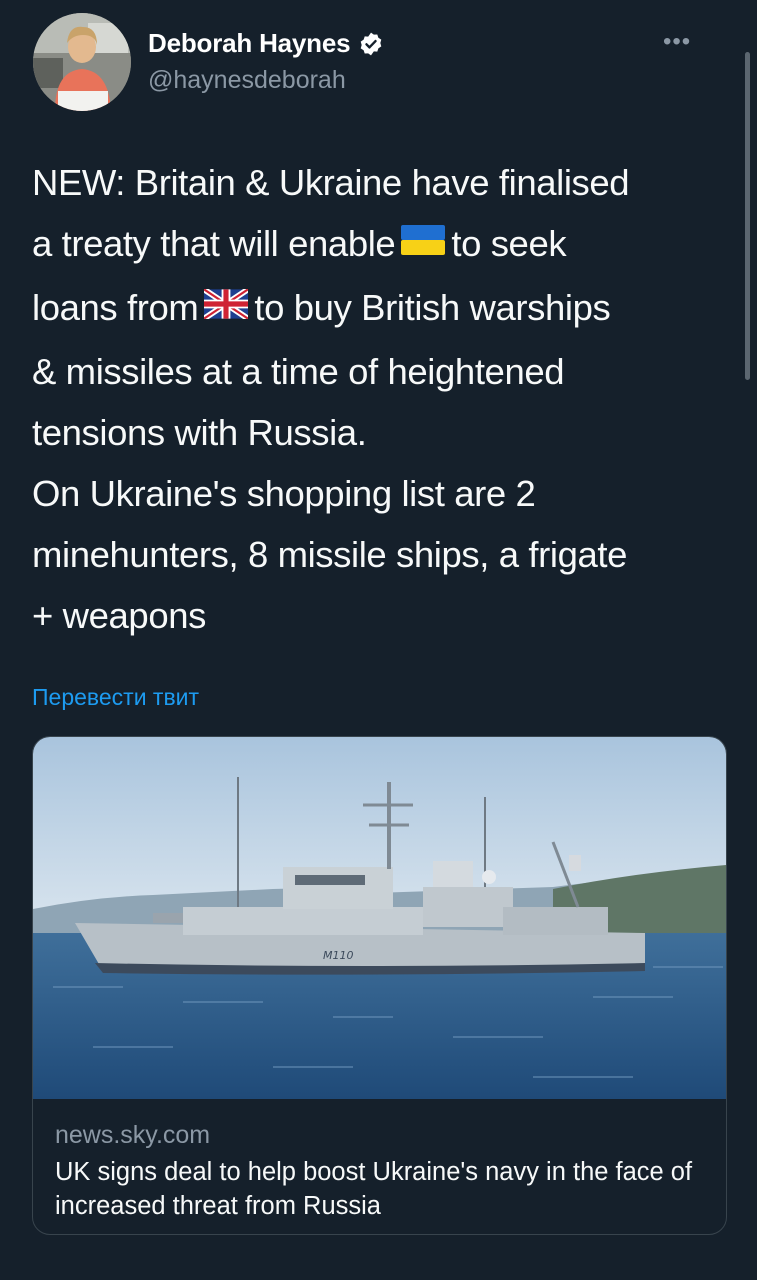 This screenshot has height=1280, width=757. What do you see at coordinates (249, 43) in the screenshot?
I see `author-display-name: Deborah Haynes` at bounding box center [249, 43].